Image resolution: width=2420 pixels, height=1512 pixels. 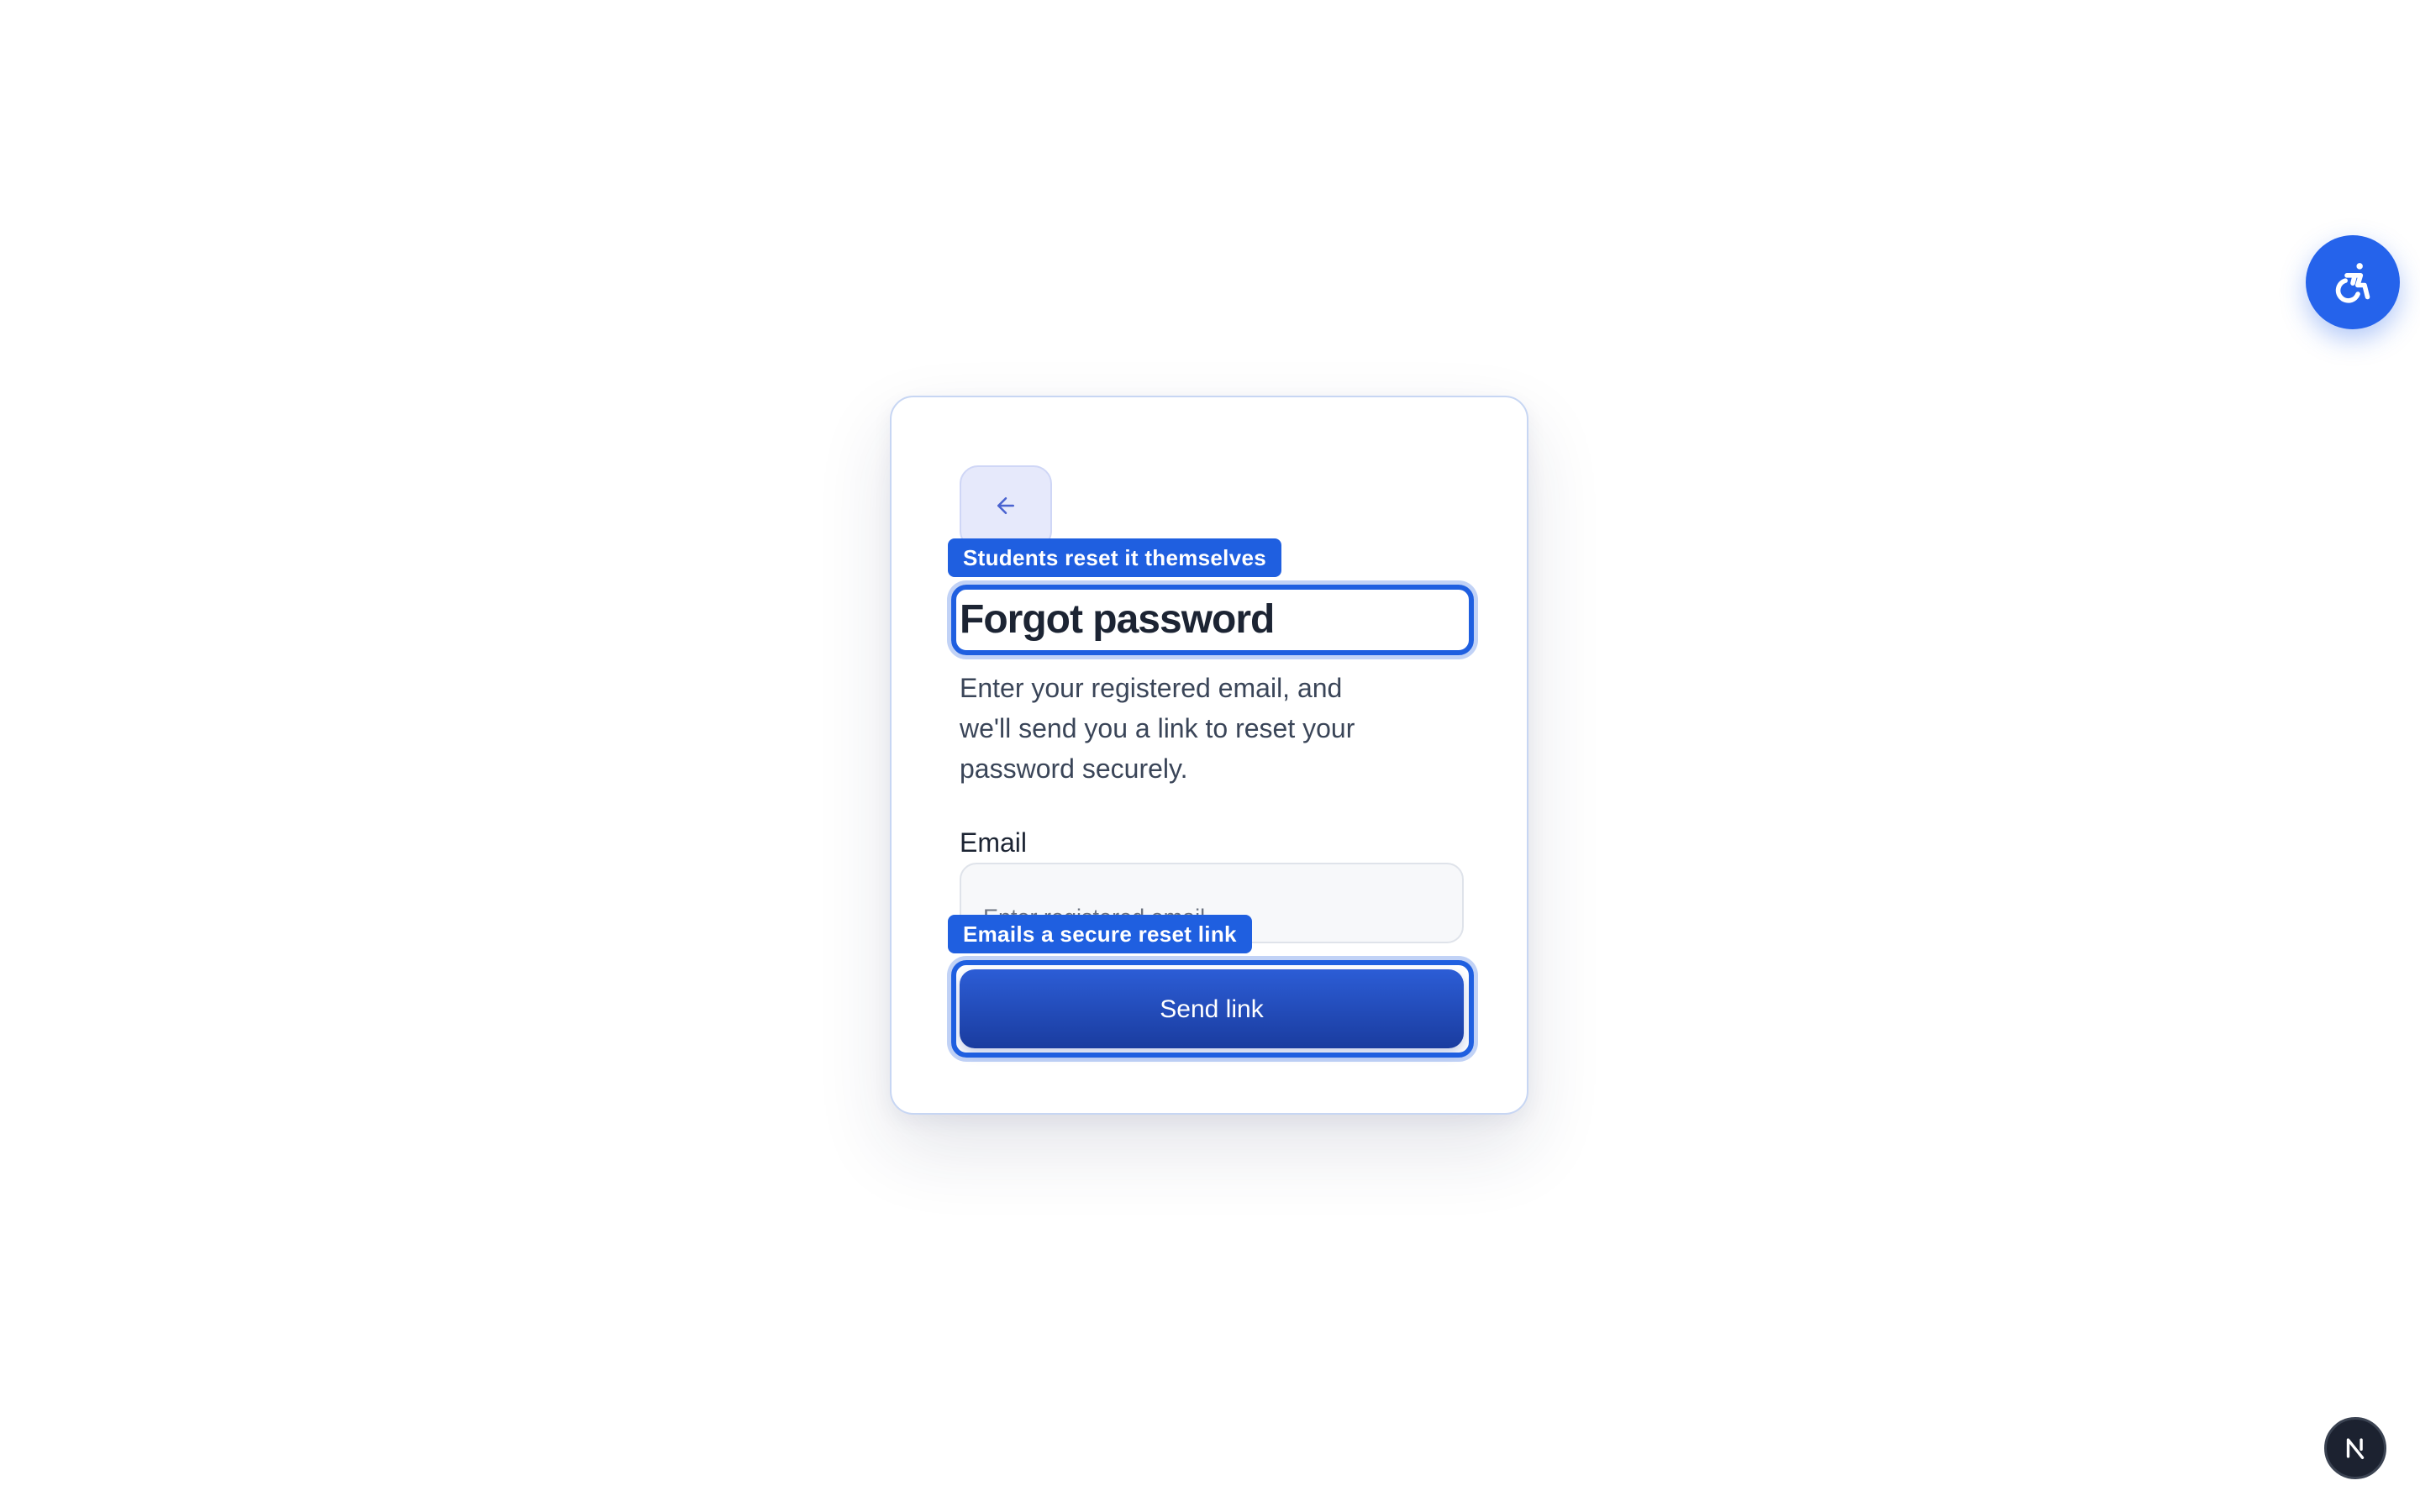 What do you see at coordinates (1212, 1008) in the screenshot?
I see `send-link-button: Send link` at bounding box center [1212, 1008].